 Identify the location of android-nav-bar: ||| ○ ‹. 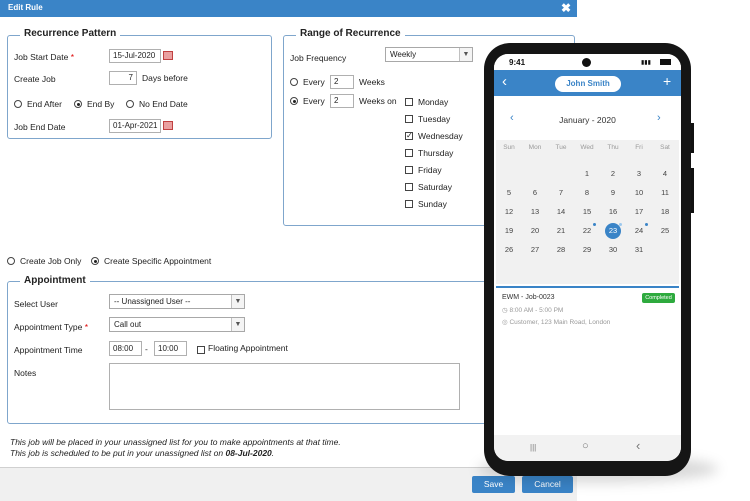
(587, 448).